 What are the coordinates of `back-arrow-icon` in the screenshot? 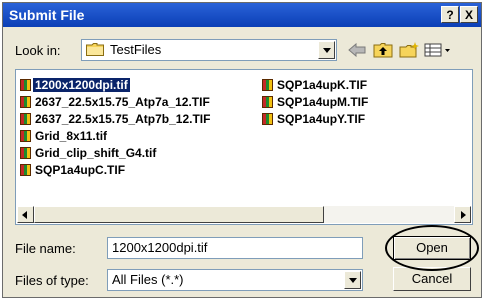 It's located at (357, 50).